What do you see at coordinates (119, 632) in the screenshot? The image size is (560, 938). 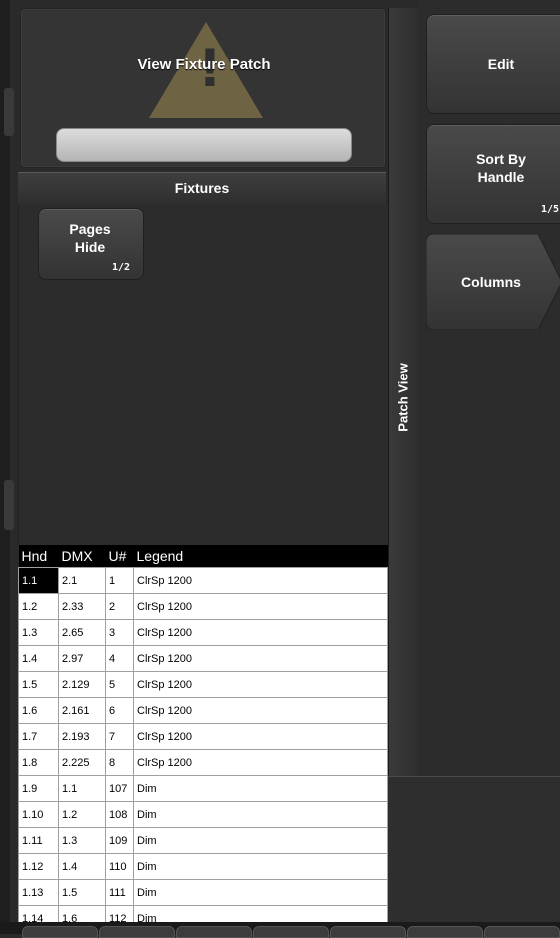 I see `table-cell: 3` at bounding box center [119, 632].